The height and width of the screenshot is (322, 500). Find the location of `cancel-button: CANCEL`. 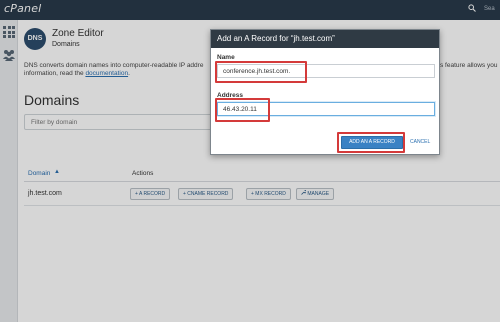

cancel-button: CANCEL is located at coordinates (420, 142).